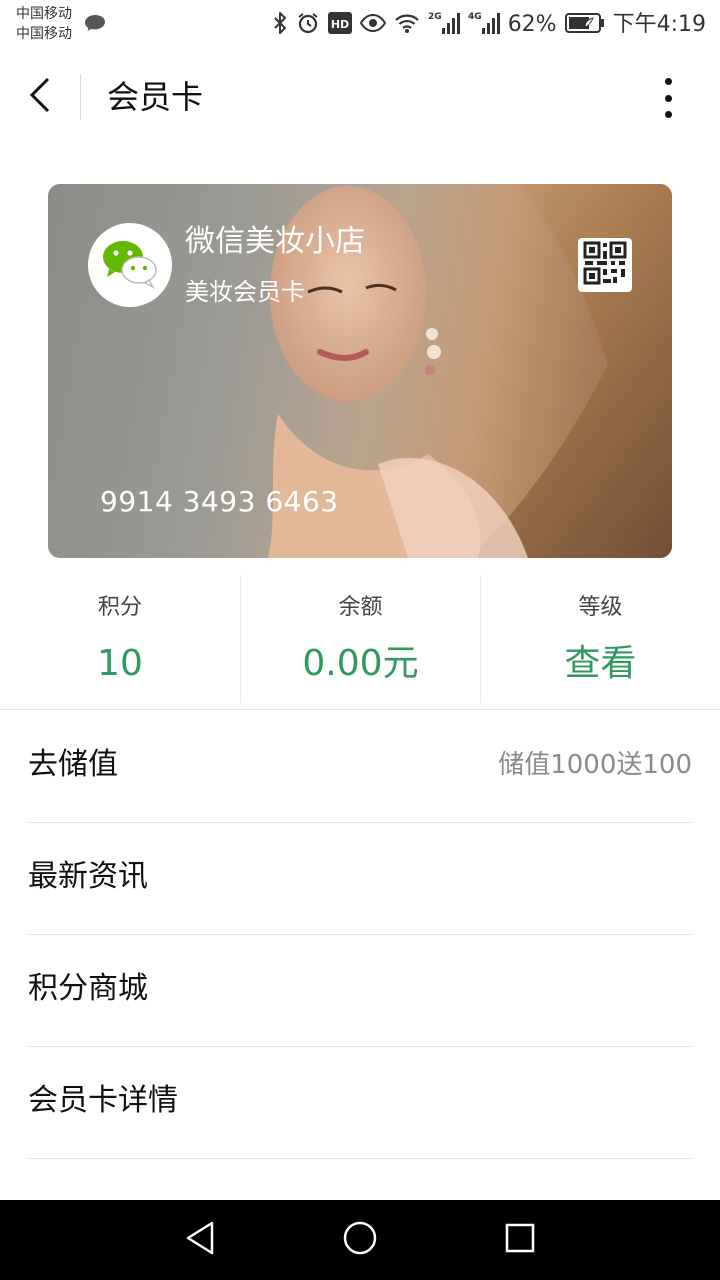 Image resolution: width=720 pixels, height=1280 pixels. I want to click on stat-balance: 余额 0.00元, so click(360, 639).